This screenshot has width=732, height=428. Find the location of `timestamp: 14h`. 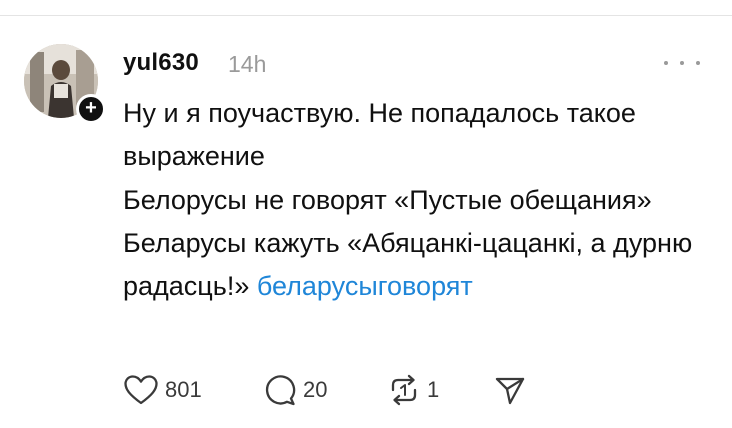

timestamp: 14h is located at coordinates (247, 64).